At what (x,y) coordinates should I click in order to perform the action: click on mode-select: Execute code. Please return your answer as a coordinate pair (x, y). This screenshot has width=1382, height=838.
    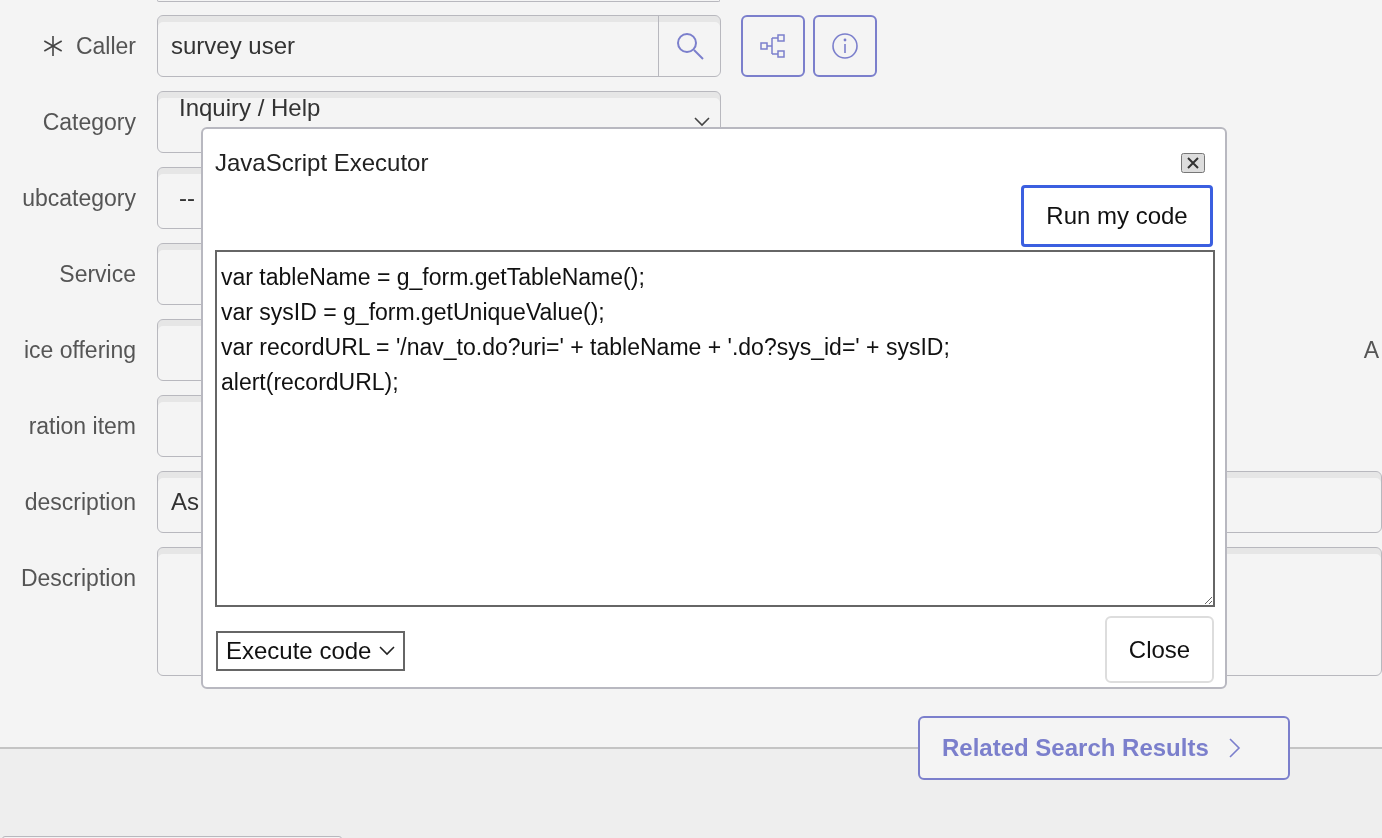
    Looking at the image, I should click on (311, 651).